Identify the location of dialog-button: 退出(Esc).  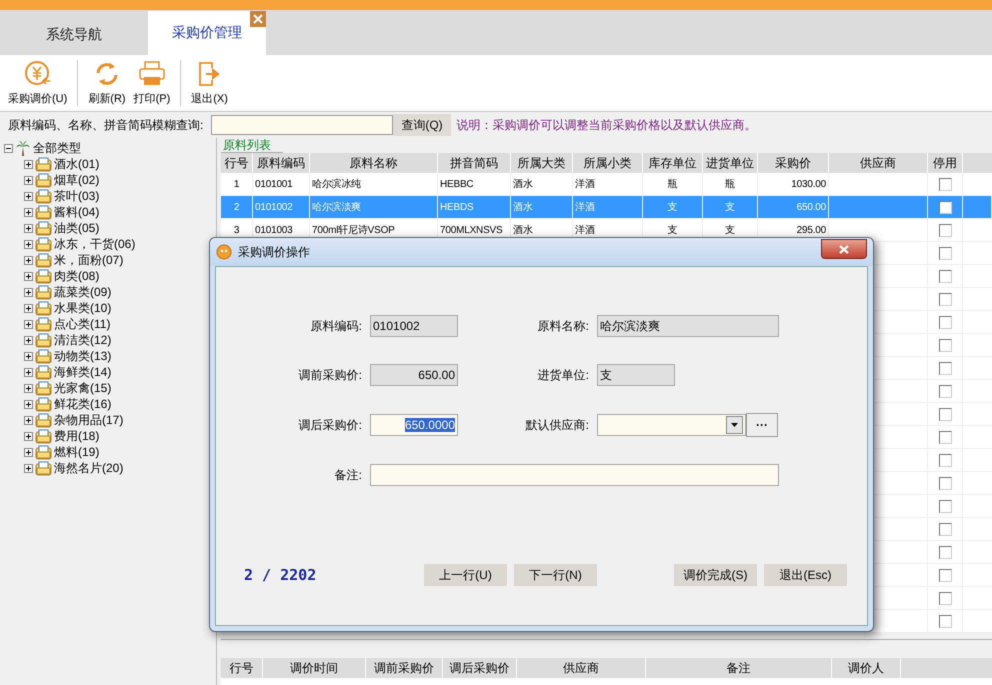
(805, 575).